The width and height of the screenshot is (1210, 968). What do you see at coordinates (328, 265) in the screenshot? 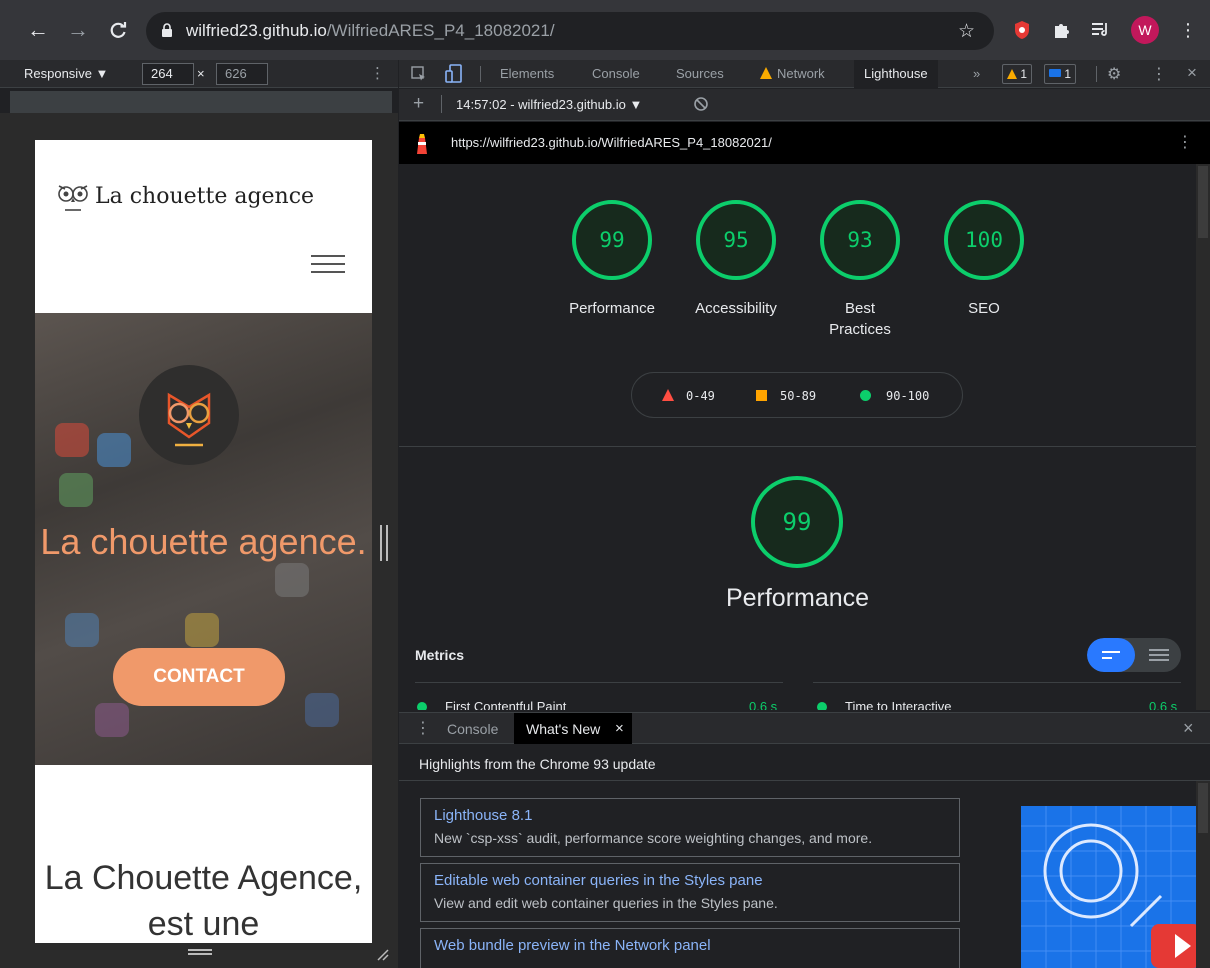
I see `hamburger-menu-icon` at bounding box center [328, 265].